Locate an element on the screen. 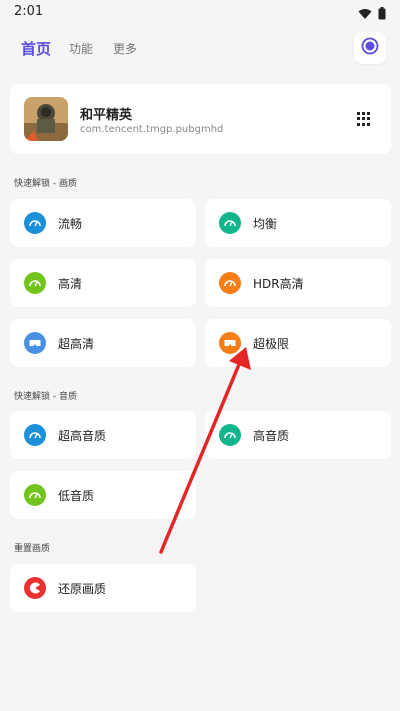 The height and width of the screenshot is (711, 400). target-icon is located at coordinates (370, 48).